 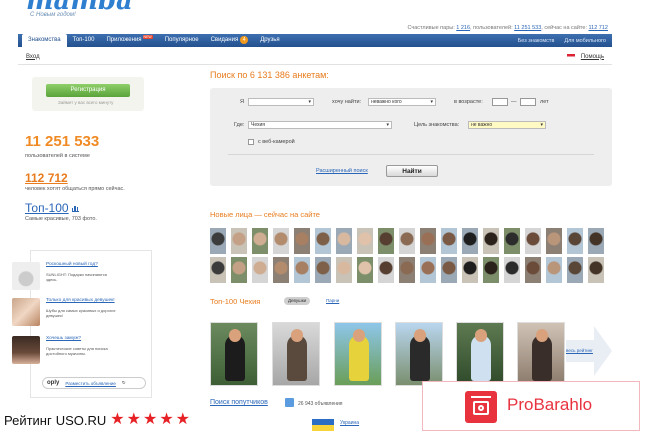 What do you see at coordinates (536, 41) in the screenshot?
I see `no-dating-link: Без знакомств` at bounding box center [536, 41].